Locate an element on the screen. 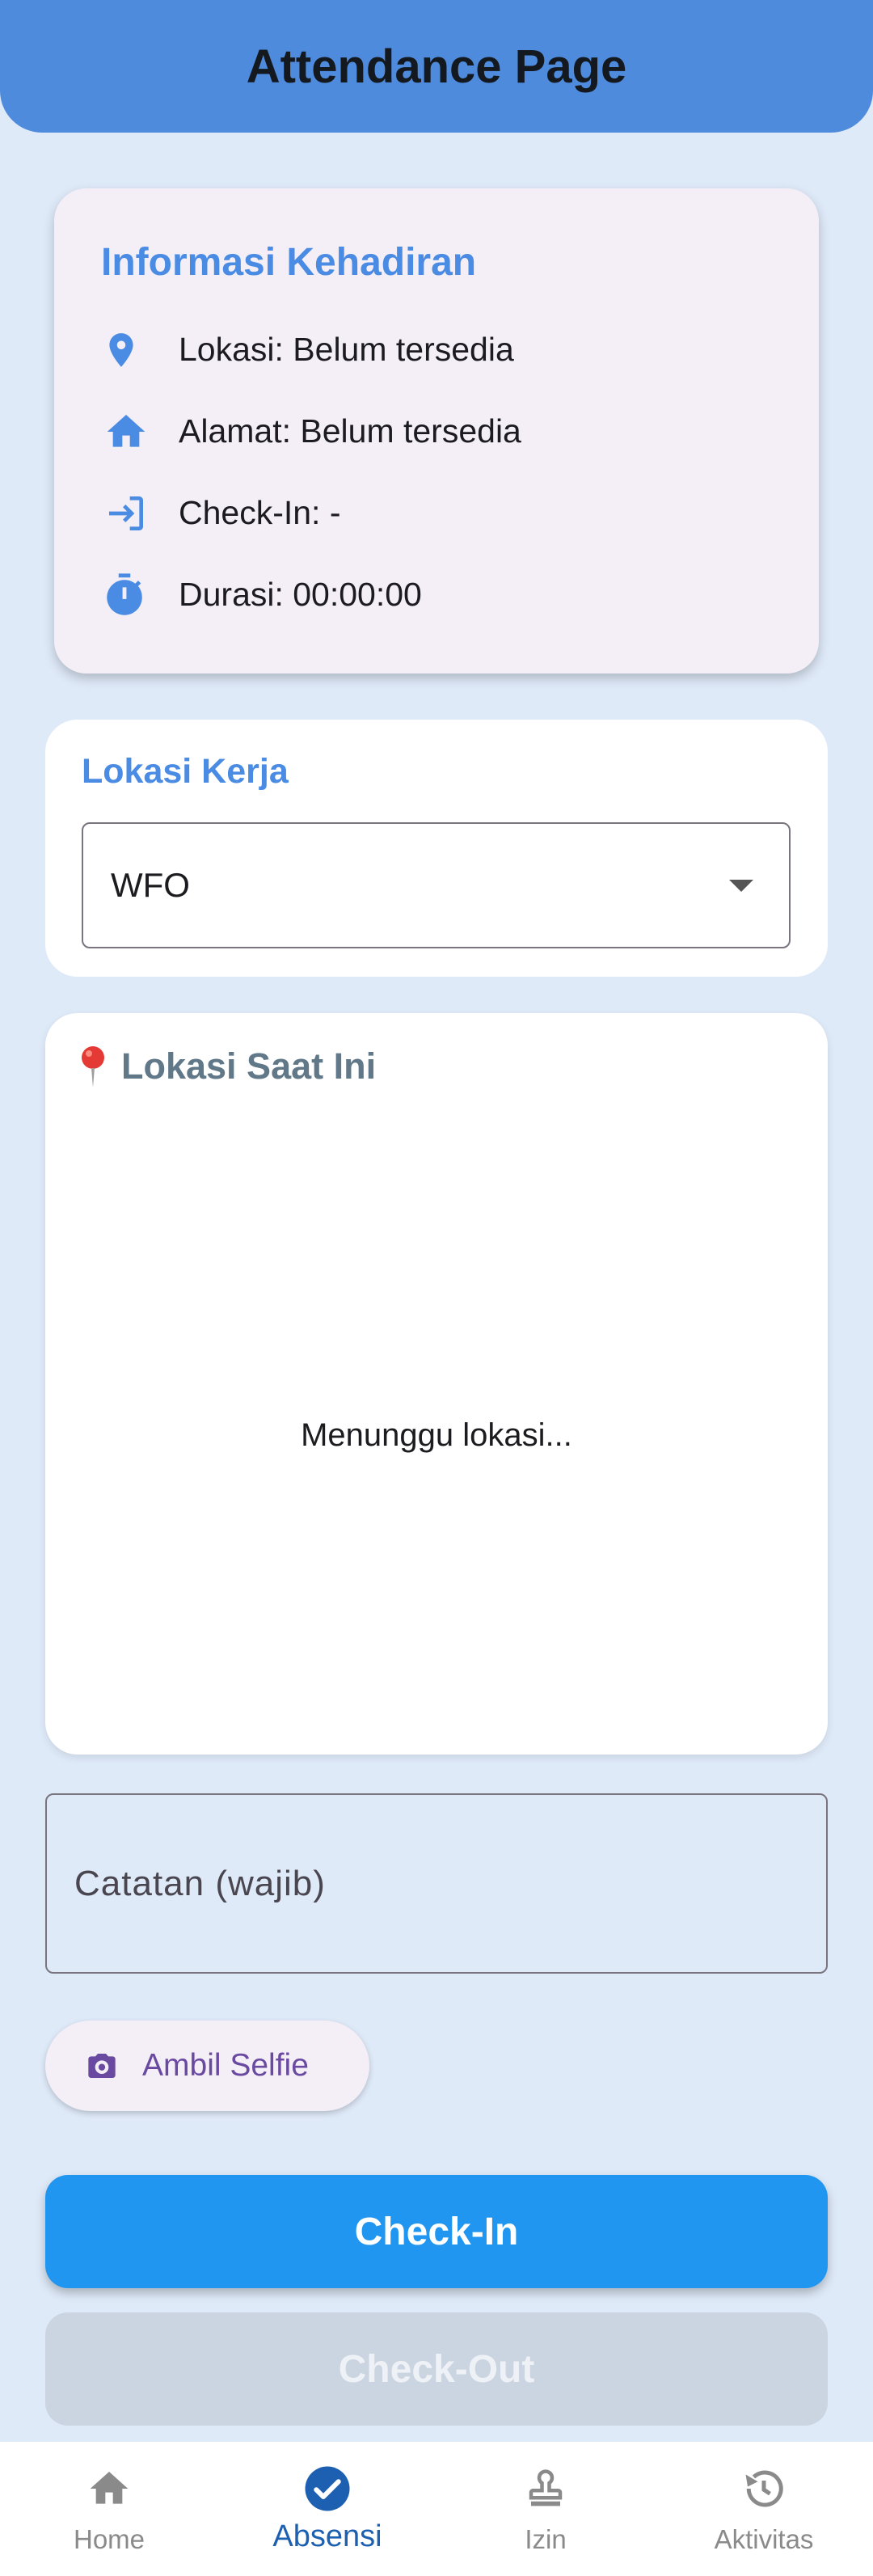  nav-aktivitas-label: Aktivitas is located at coordinates (764, 2539).